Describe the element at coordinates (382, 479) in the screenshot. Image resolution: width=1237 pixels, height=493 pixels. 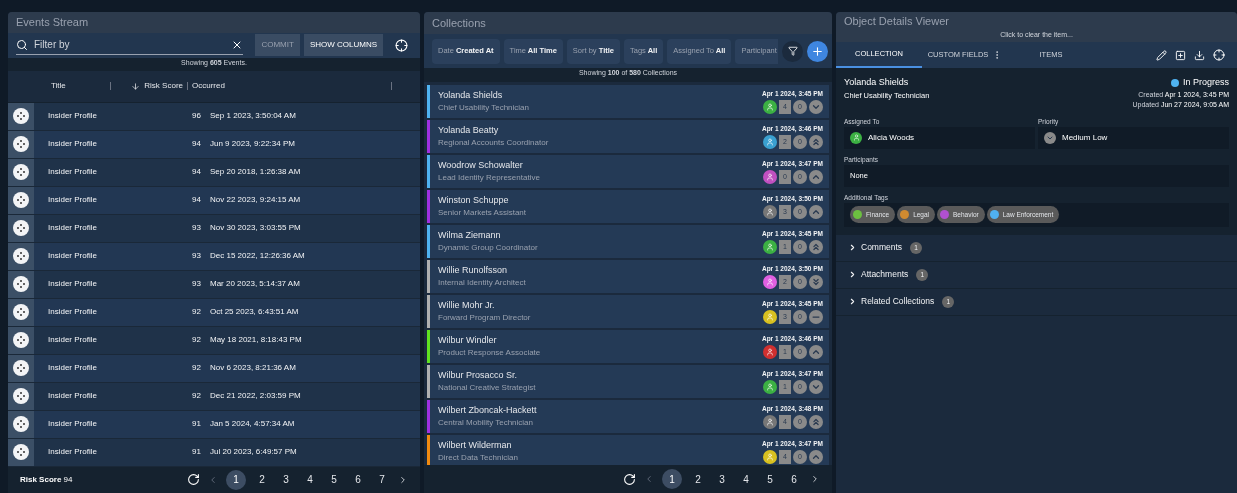
I see `page-button: 7` at that location.